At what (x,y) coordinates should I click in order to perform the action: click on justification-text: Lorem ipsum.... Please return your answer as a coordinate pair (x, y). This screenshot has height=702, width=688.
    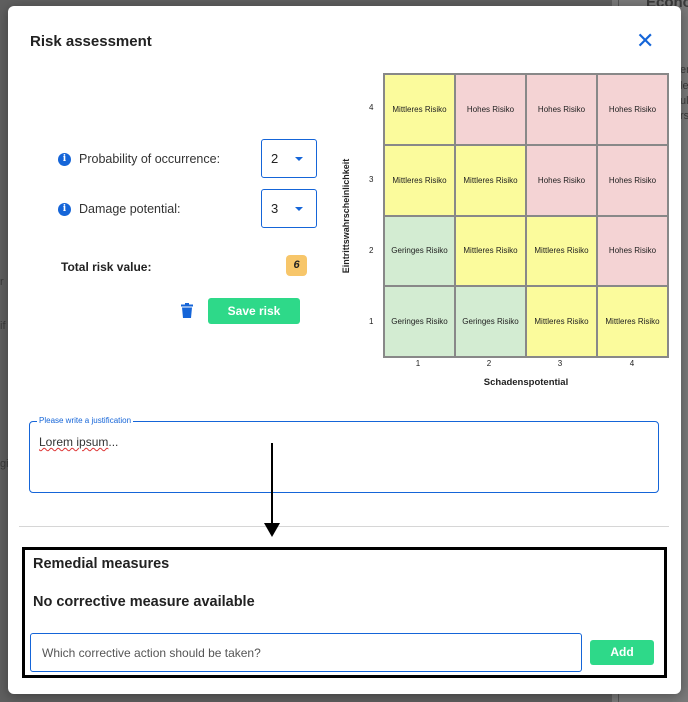
    Looking at the image, I should click on (78, 442).